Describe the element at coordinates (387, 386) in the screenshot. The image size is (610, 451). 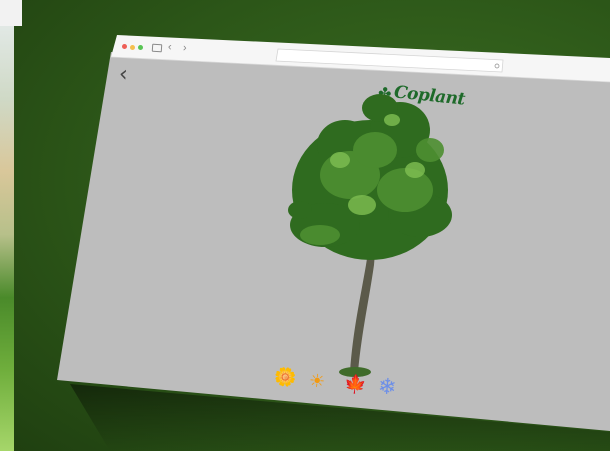
I see `snowflake-icon: ❄` at that location.